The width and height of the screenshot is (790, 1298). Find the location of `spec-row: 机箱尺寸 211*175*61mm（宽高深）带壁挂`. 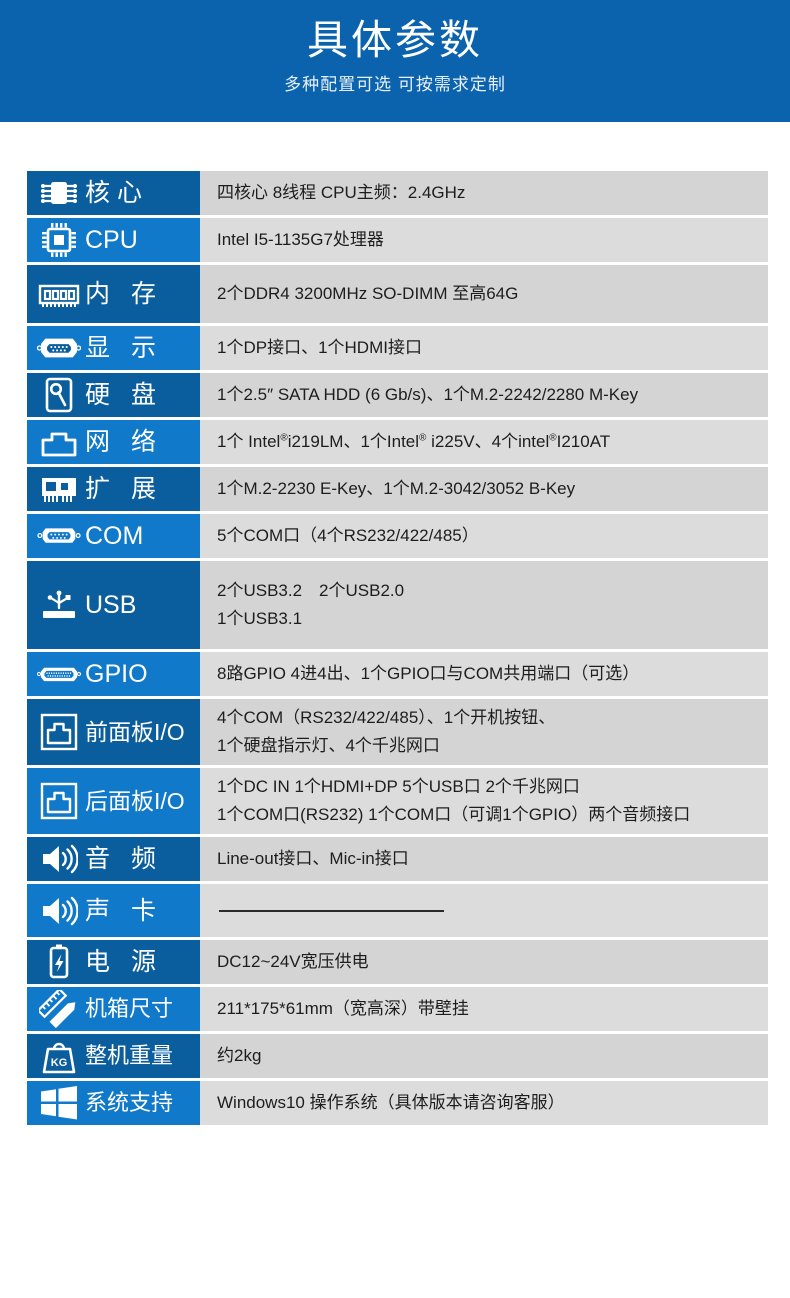

spec-row: 机箱尺寸 211*175*61mm（宽高深）带壁挂 is located at coordinates (397, 1009).